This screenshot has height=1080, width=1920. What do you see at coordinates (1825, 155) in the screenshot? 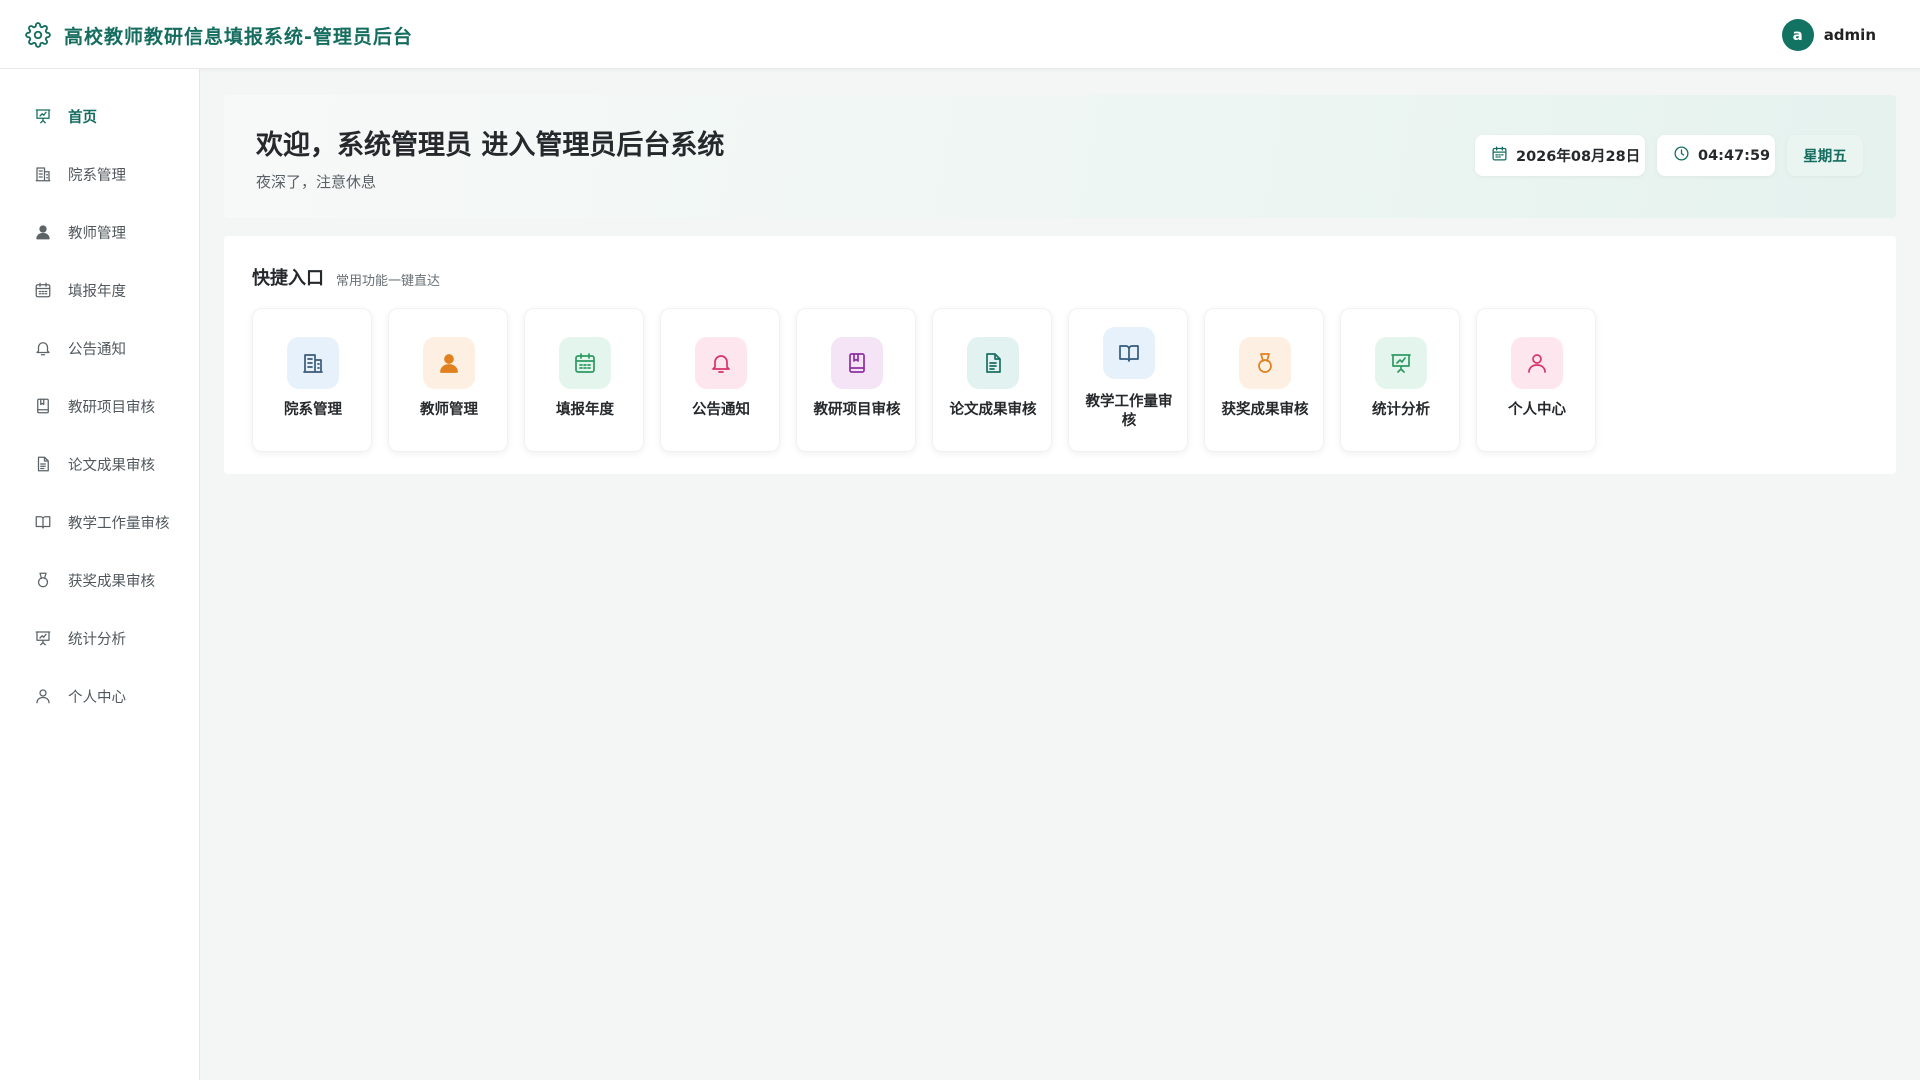
I see `weekday-badge: 星期五` at bounding box center [1825, 155].